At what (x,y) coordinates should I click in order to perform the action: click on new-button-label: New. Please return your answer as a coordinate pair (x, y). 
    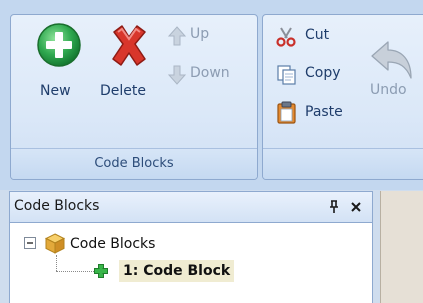
    Looking at the image, I should click on (55, 91).